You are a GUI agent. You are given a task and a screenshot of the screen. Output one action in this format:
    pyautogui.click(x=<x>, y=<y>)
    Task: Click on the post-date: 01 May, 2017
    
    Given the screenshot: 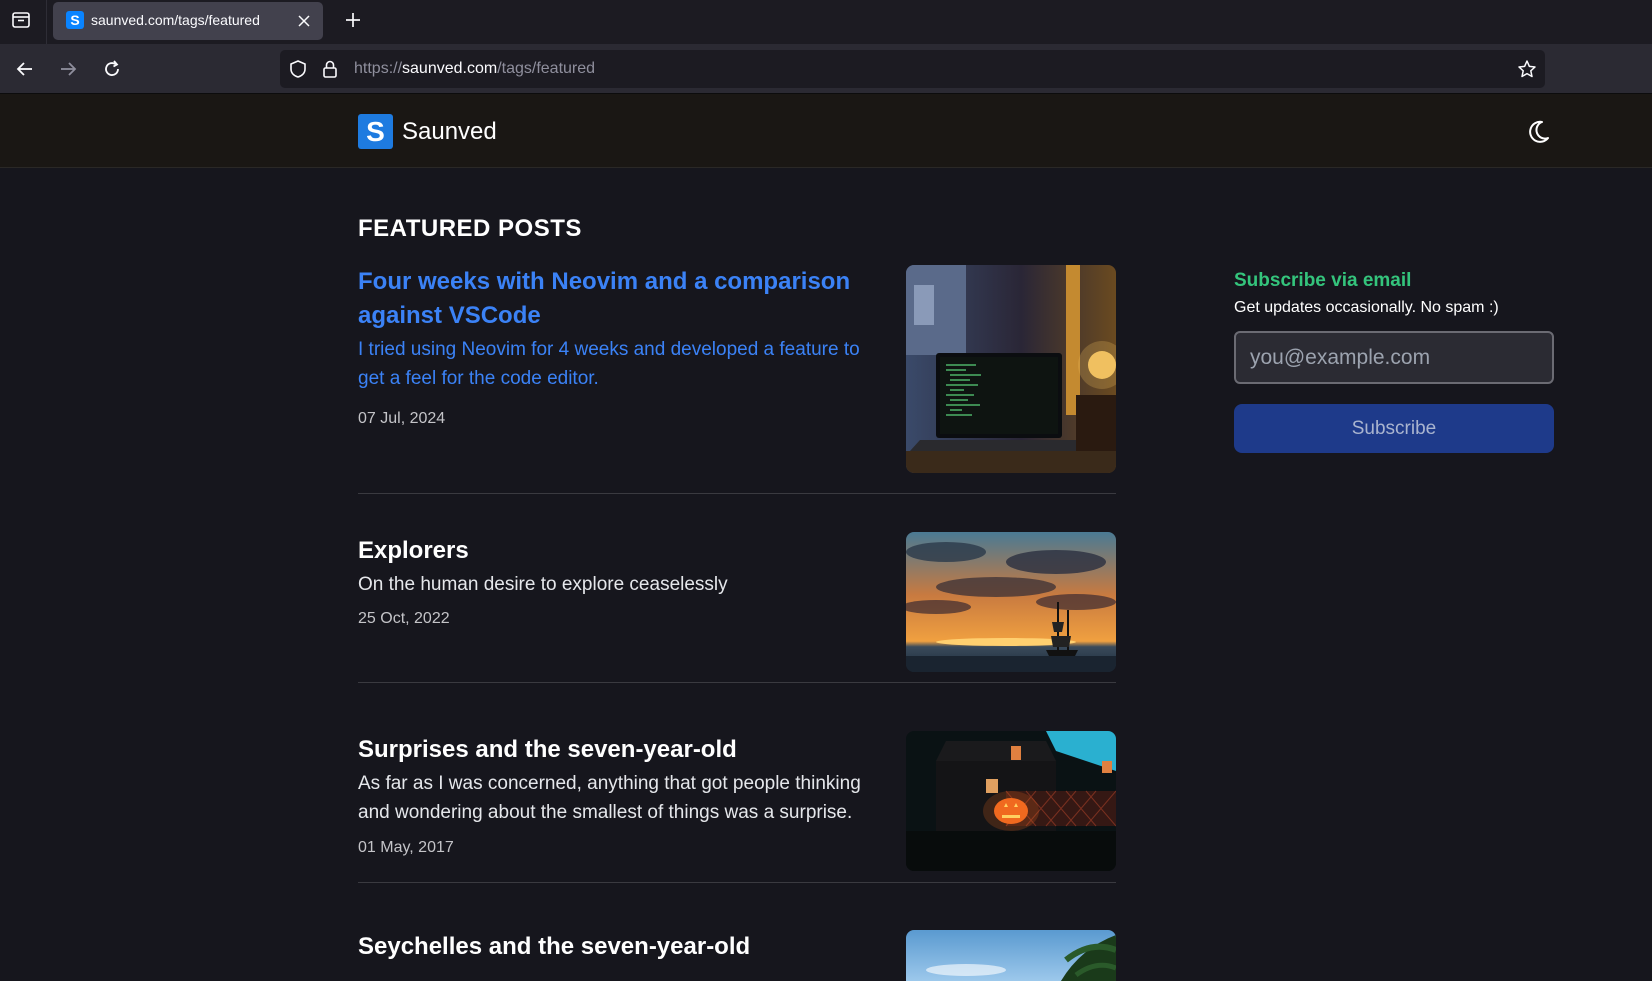 What is the action you would take?
    pyautogui.click(x=406, y=847)
    